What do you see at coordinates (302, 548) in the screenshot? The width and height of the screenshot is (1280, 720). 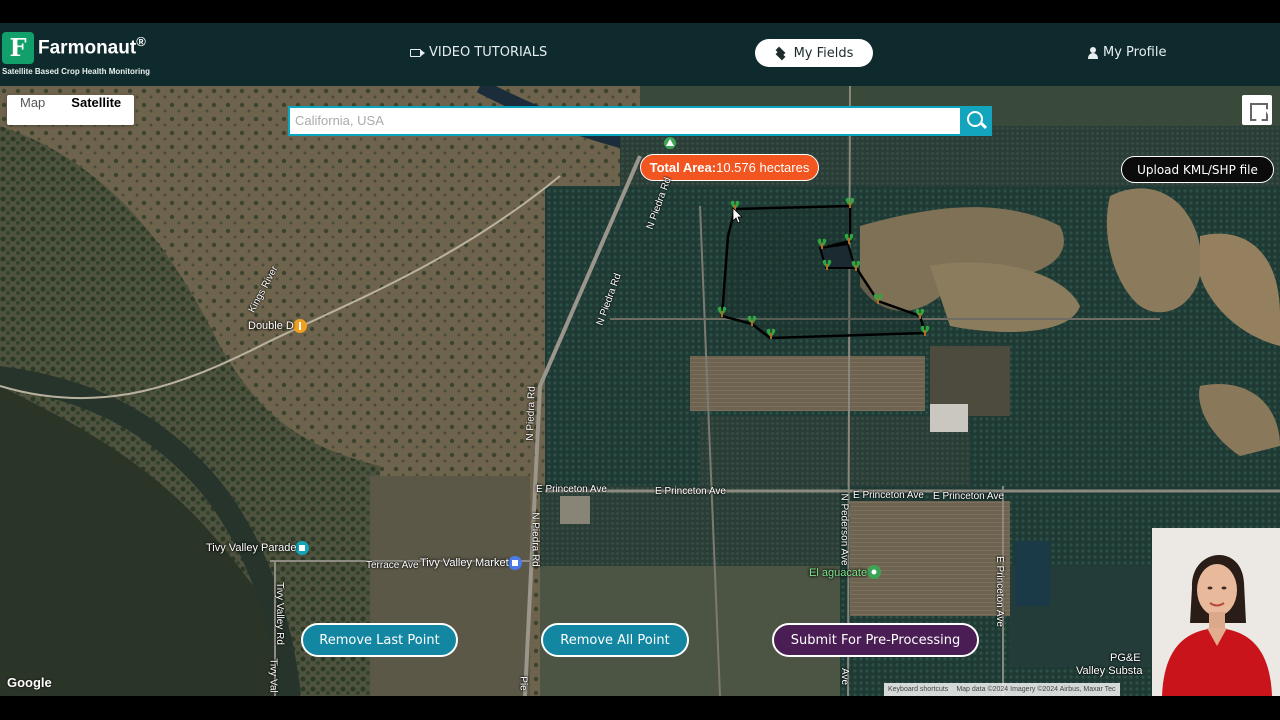 I see `attraction-pin-icon` at bounding box center [302, 548].